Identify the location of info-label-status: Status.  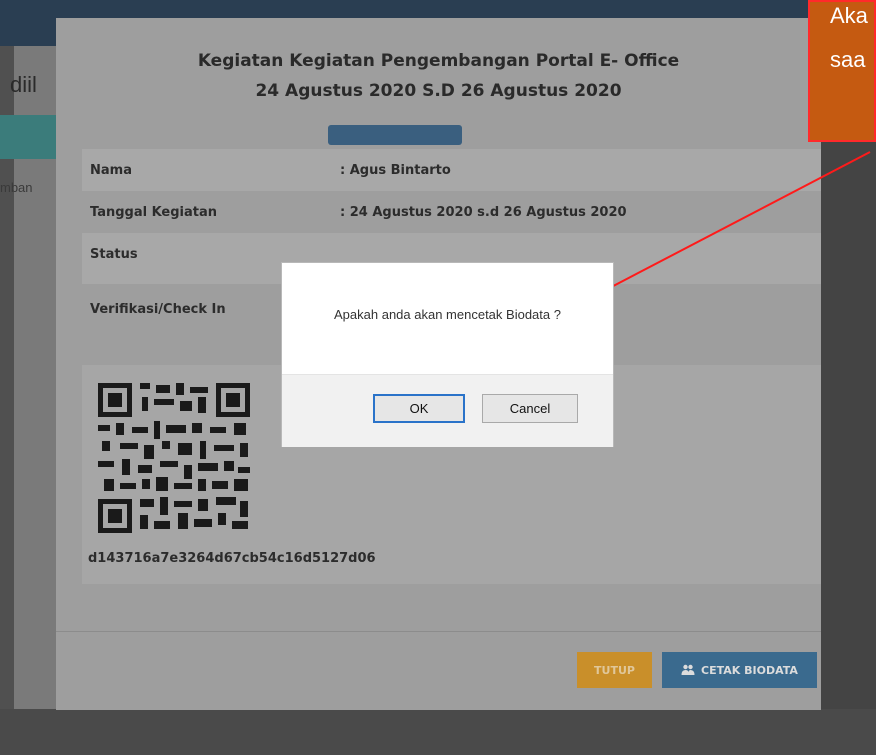
(114, 254).